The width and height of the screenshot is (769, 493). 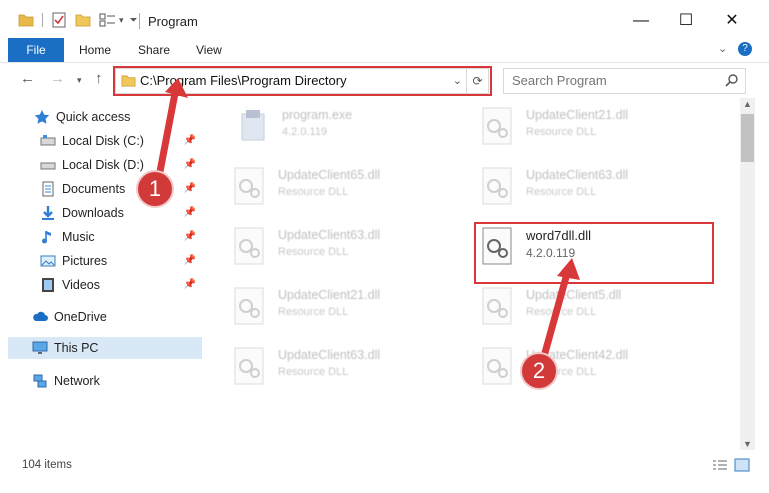 What do you see at coordinates (539, 371) in the screenshot?
I see `step-badge-2: 2` at bounding box center [539, 371].